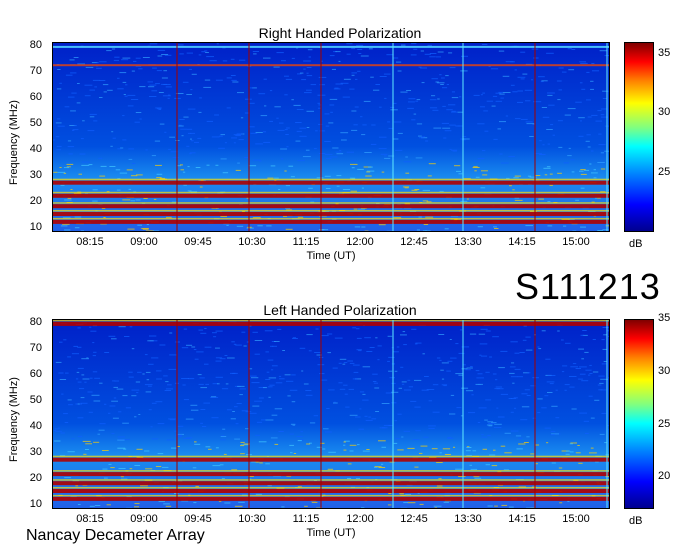 The width and height of the screenshot is (680, 552). What do you see at coordinates (35, 426) in the screenshot?
I see `y-tick-label: 40` at bounding box center [35, 426].